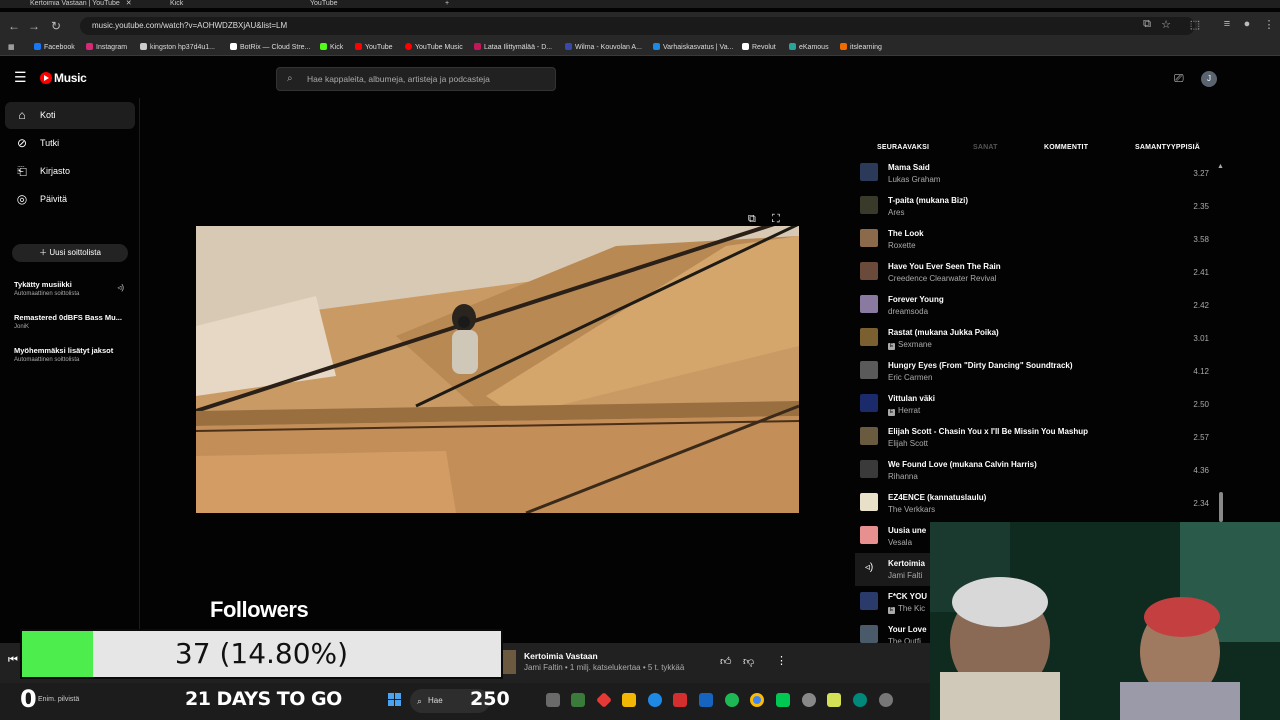 Image resolution: width=1280 pixels, height=720 pixels. What do you see at coordinates (1040, 404) in the screenshot?
I see `queue-item: Vittulan väki E Herrat 2.50` at bounding box center [1040, 404].